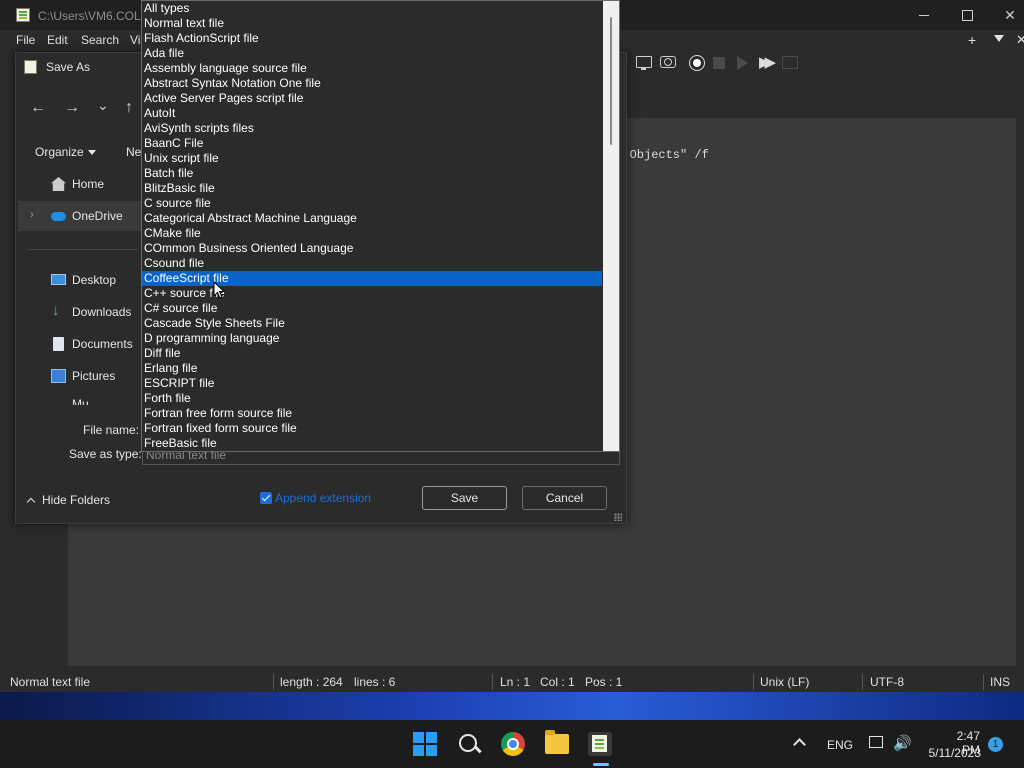 Image resolution: width=1024 pixels, height=768 pixels. I want to click on type-option: All types, so click(372, 8).